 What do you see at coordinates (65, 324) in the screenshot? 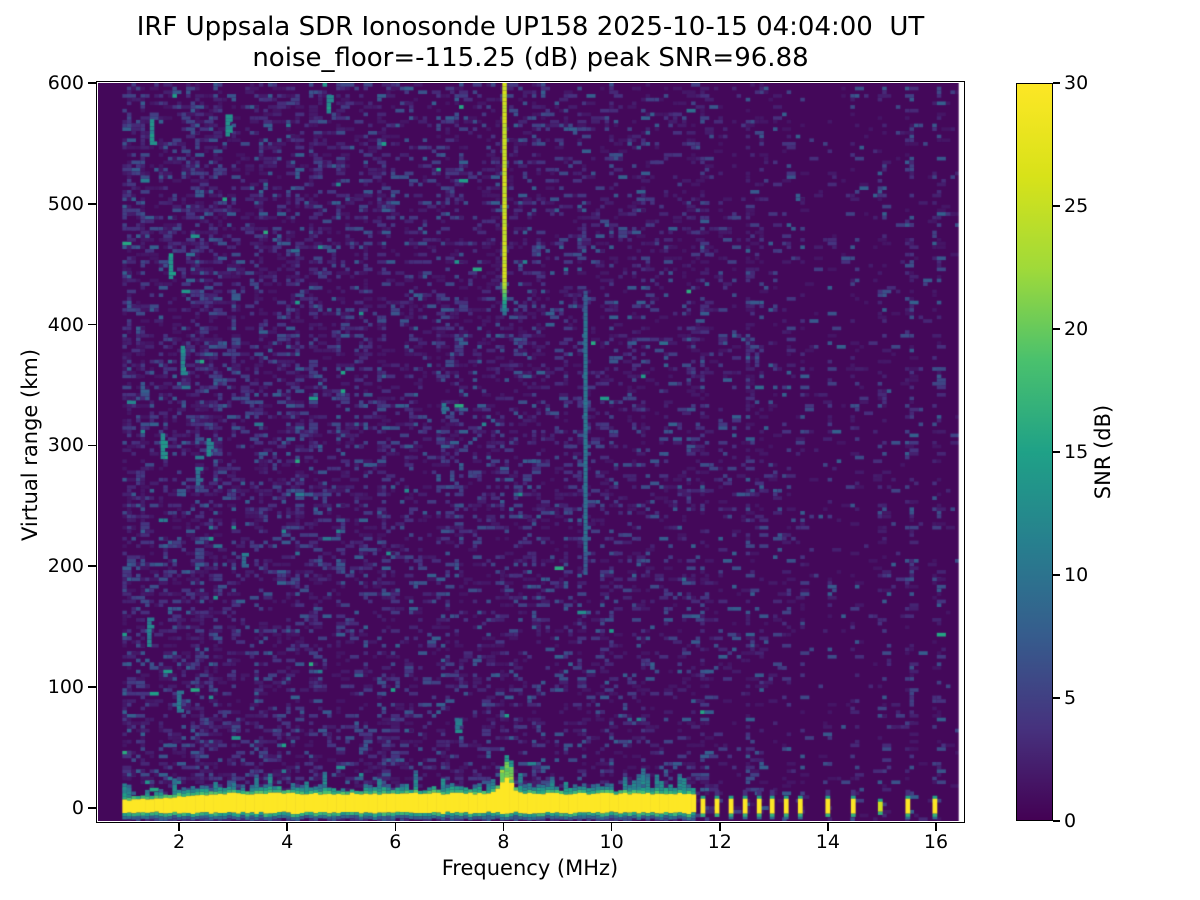
I see `y-tick-label: 400` at bounding box center [65, 324].